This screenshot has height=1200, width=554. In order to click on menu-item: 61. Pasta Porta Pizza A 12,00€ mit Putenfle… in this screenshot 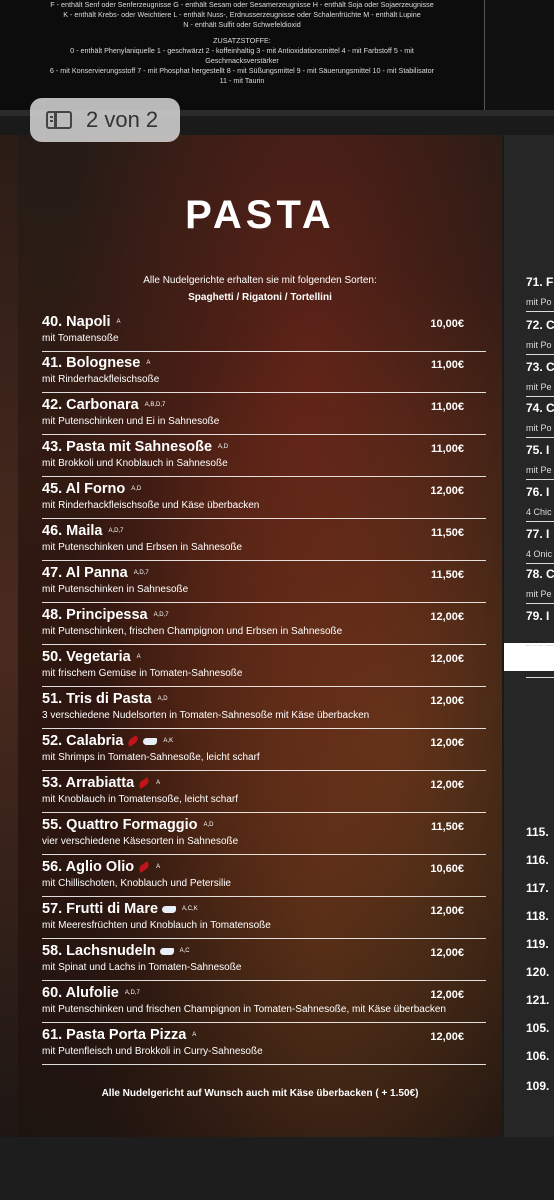, I will do `click(264, 1044)`.